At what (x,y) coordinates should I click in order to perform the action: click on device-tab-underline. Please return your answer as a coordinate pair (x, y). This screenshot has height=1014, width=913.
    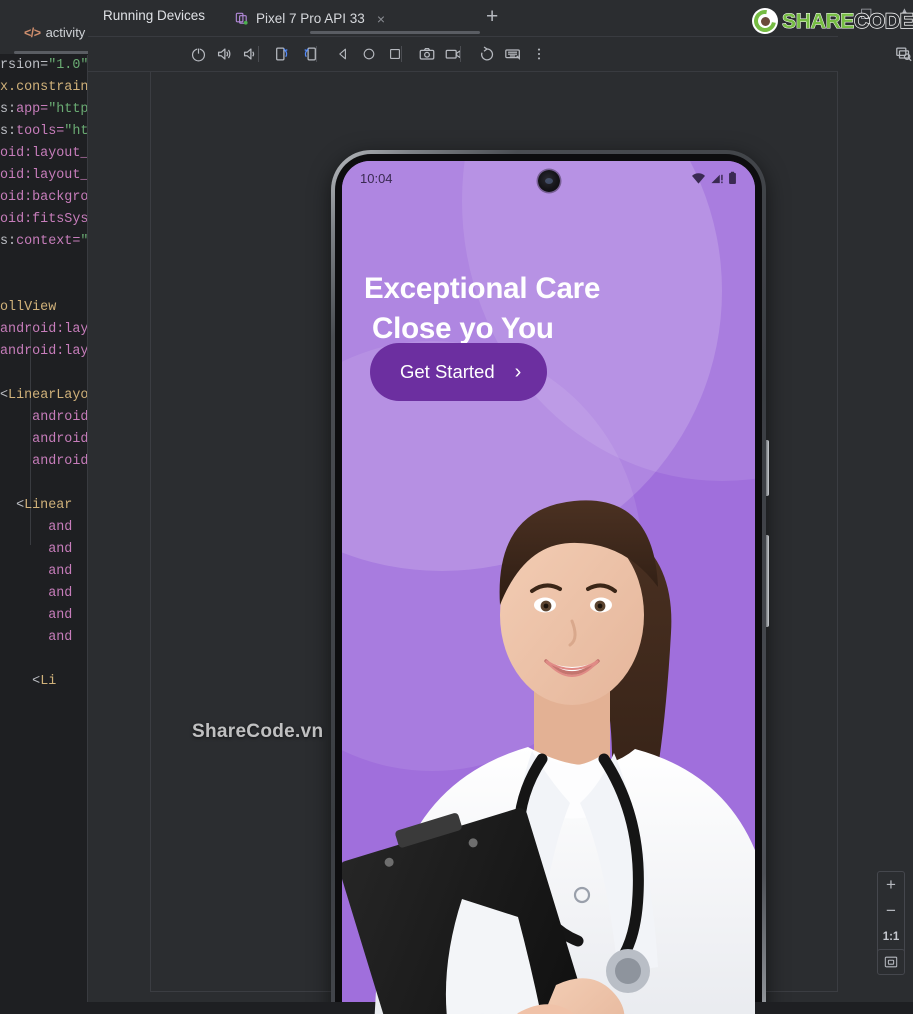
    Looking at the image, I should click on (395, 32).